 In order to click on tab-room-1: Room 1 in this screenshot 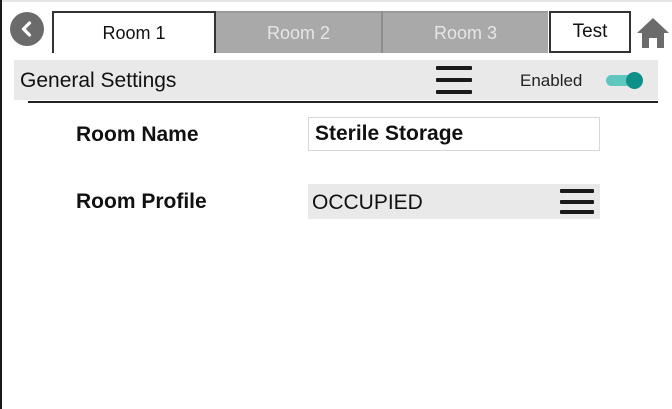, I will do `click(134, 32)`.